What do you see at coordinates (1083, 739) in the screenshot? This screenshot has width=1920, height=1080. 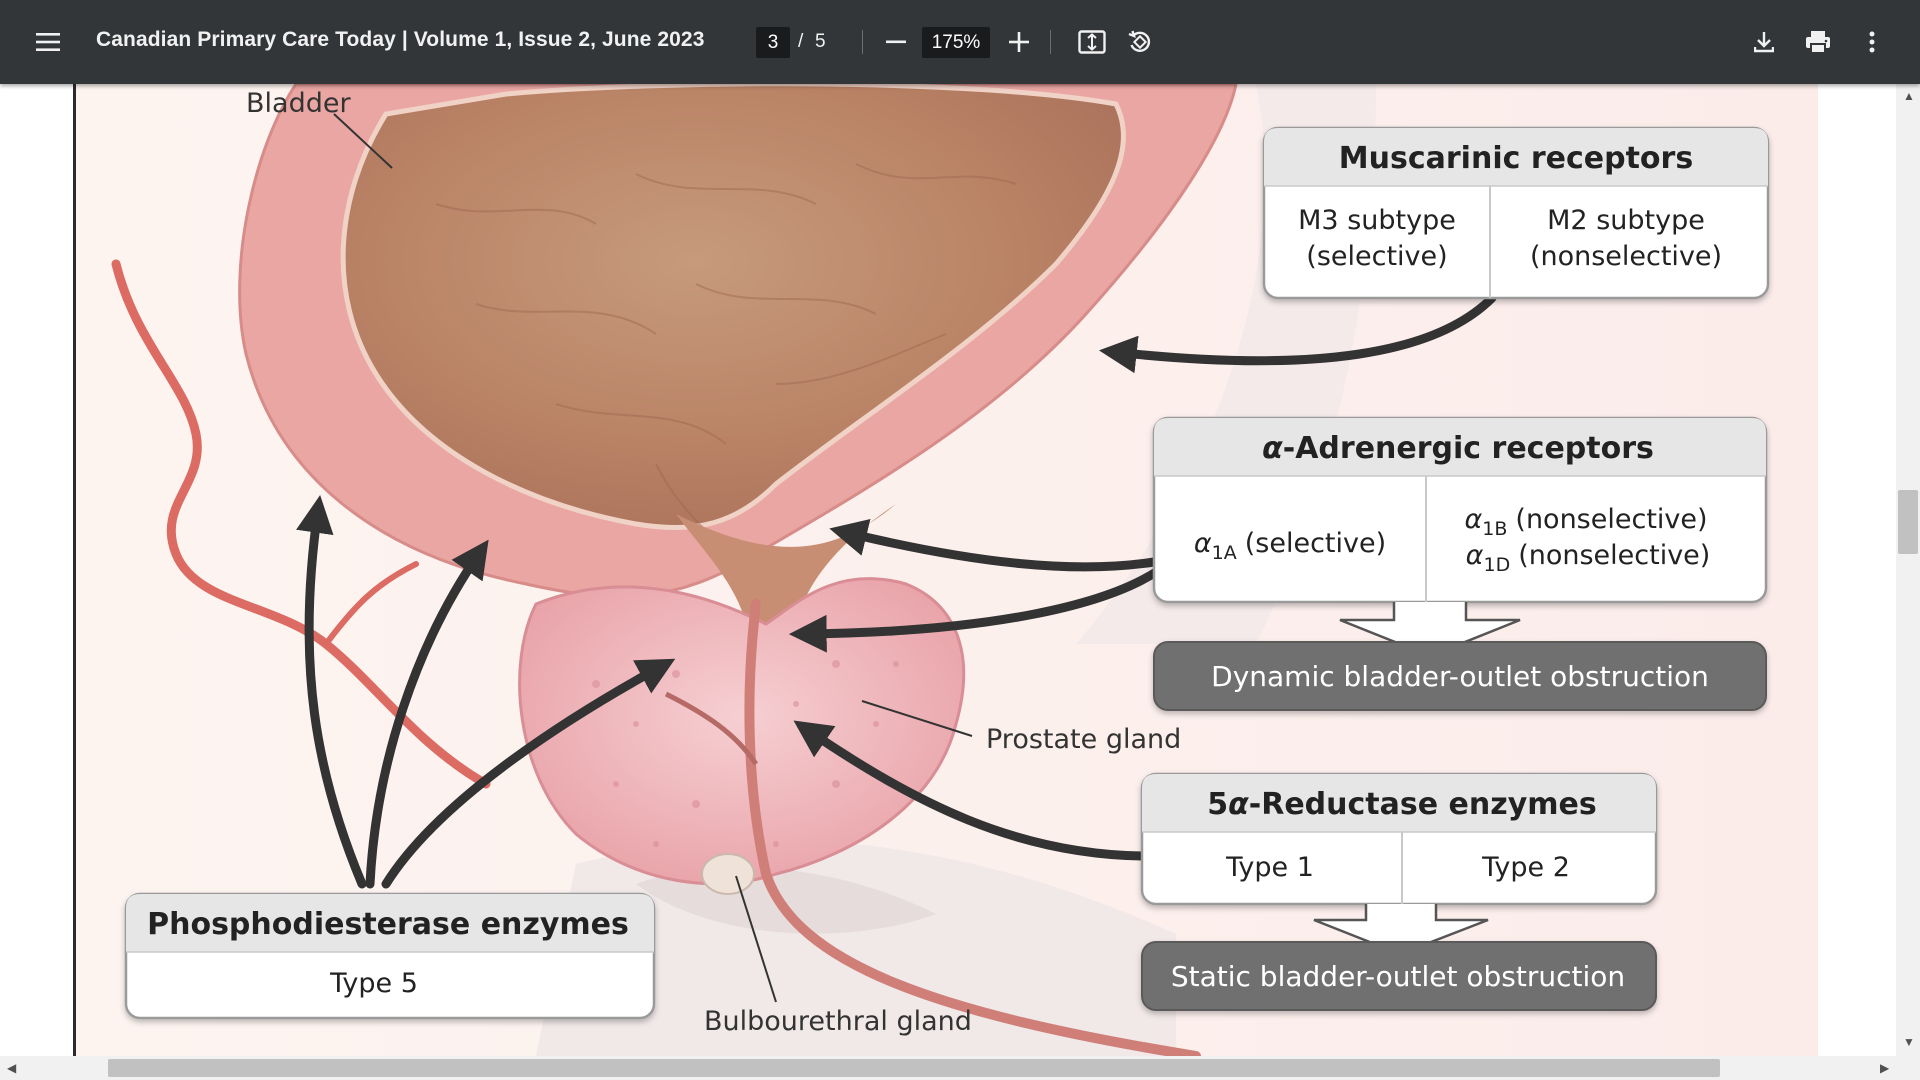 I see `prostate-label: Prostate gland` at bounding box center [1083, 739].